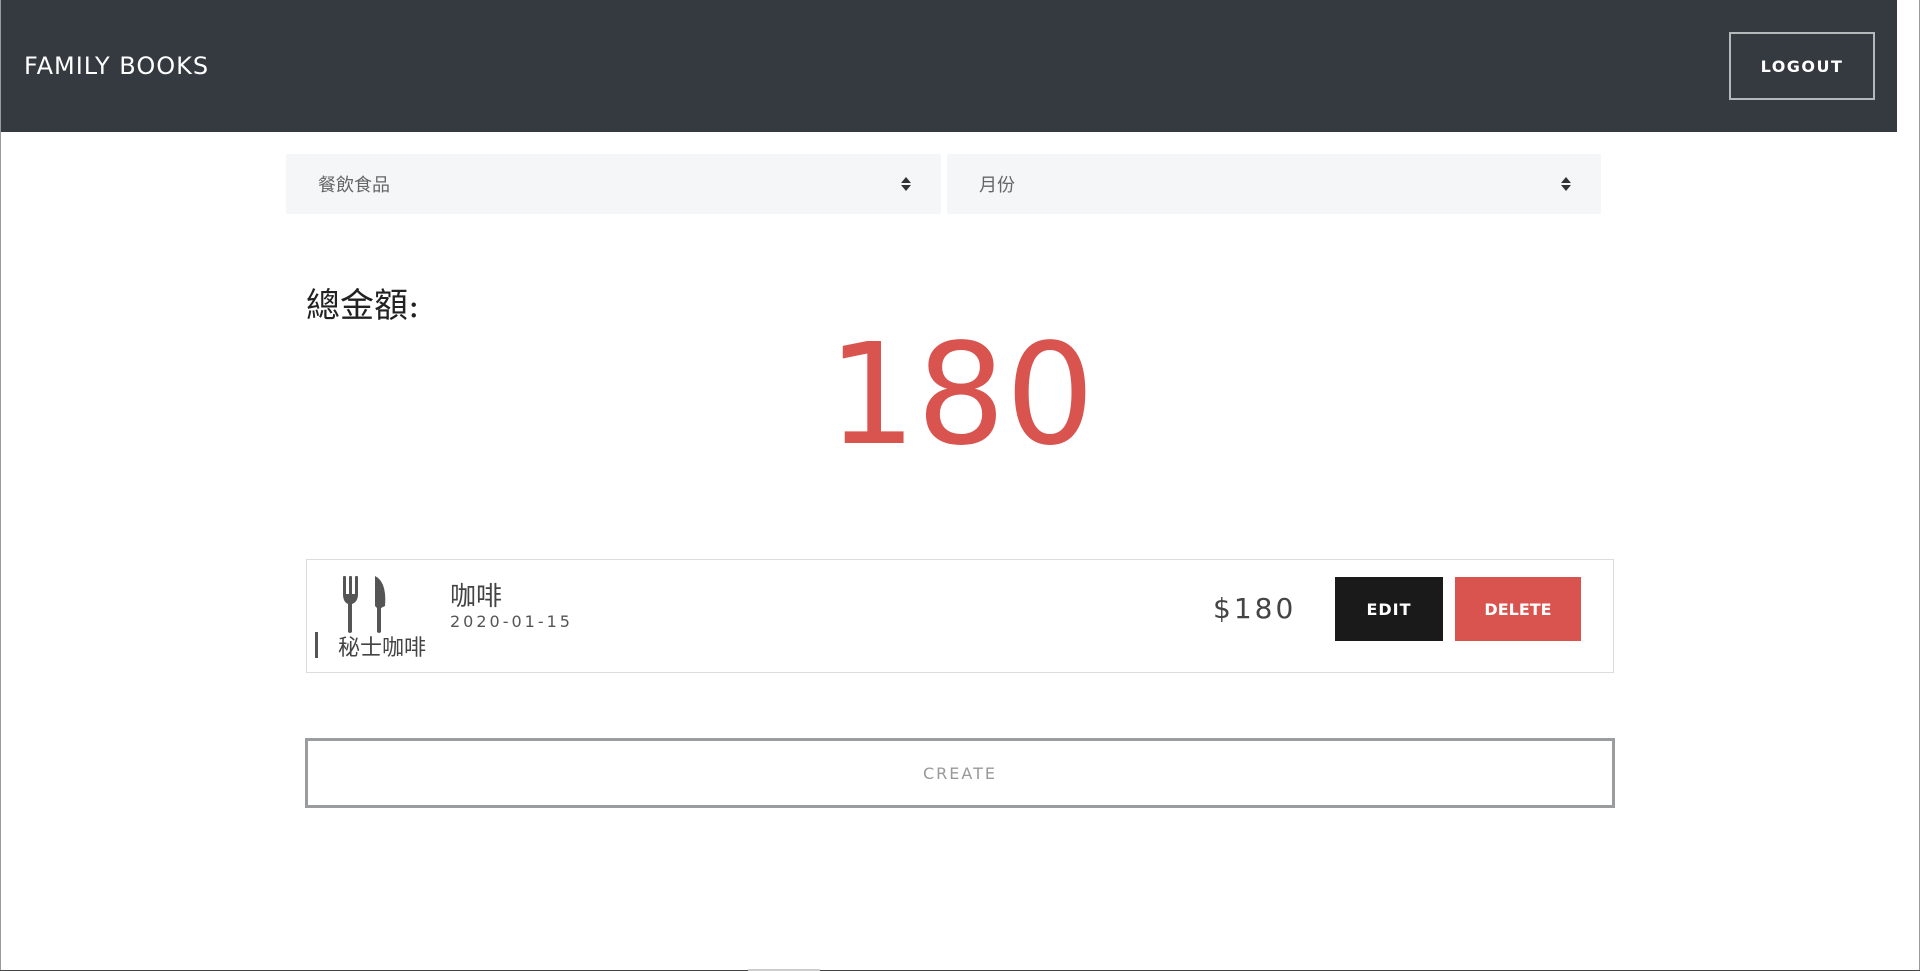 The width and height of the screenshot is (1920, 971). What do you see at coordinates (960, 616) in the screenshot?
I see `record-item: 秘士咖啡 咖啡 2020-01-15 $180 EDIT DELETE` at bounding box center [960, 616].